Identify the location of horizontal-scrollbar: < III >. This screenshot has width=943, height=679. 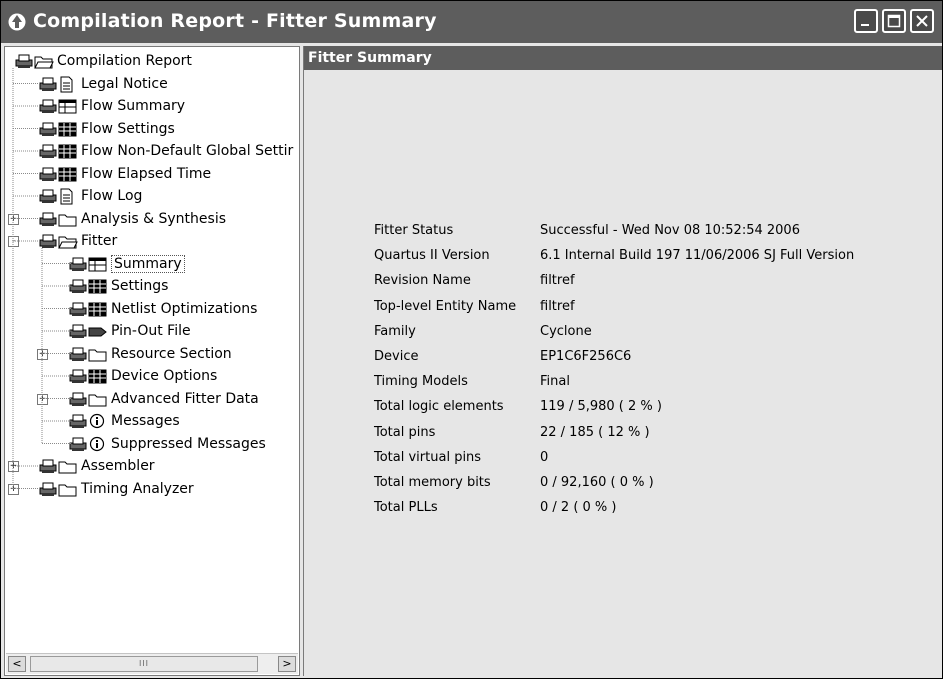
(152, 663).